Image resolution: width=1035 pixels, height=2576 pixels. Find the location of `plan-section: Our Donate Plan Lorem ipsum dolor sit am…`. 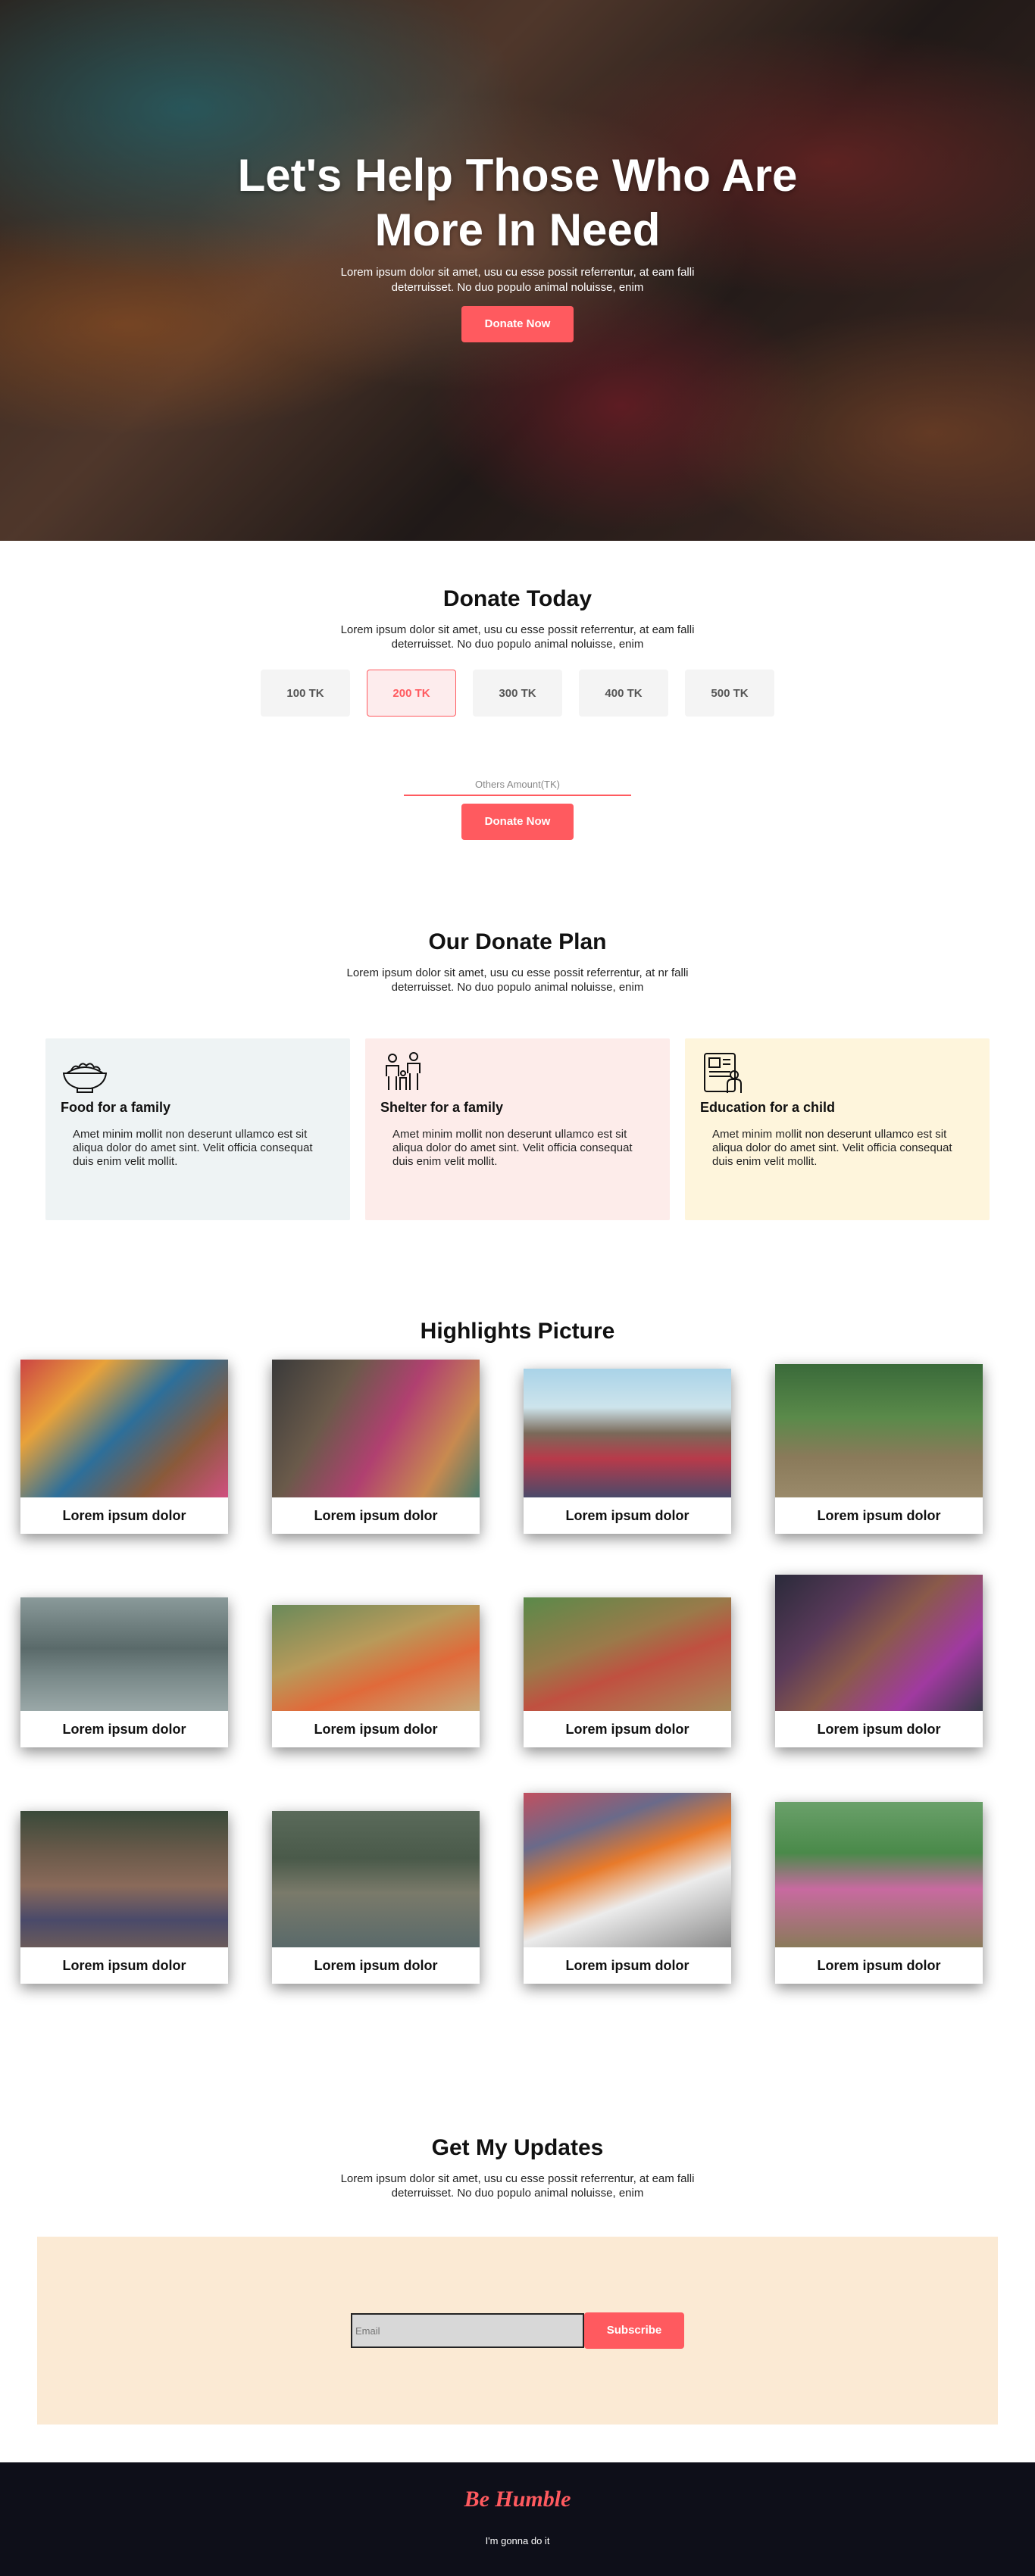

plan-section: Our Donate Plan Lorem ipsum dolor sit am… is located at coordinates (517, 1030).